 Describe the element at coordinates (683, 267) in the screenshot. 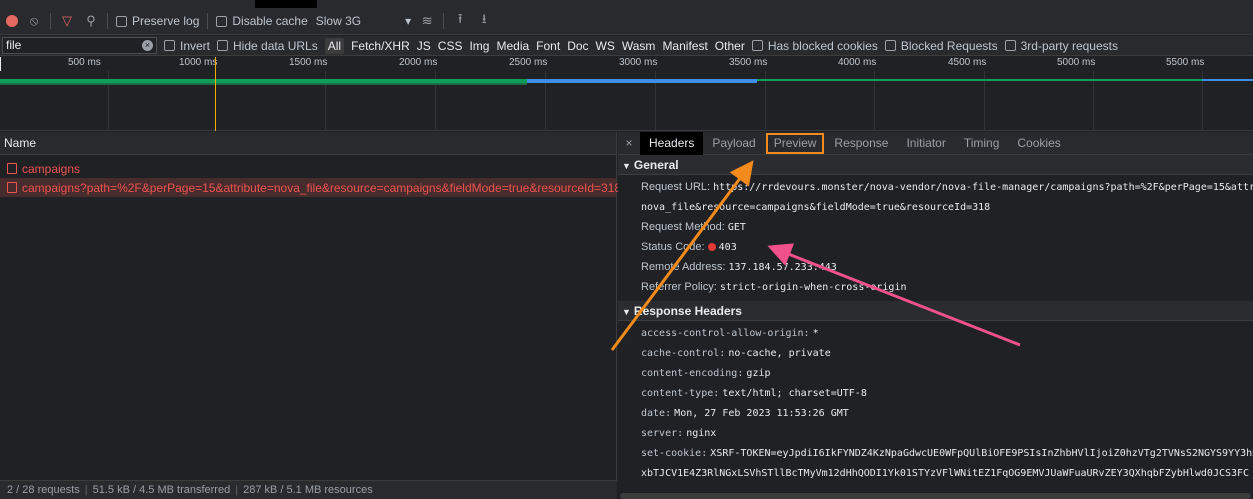

I see `remote-address-label: Remote Address:` at that location.